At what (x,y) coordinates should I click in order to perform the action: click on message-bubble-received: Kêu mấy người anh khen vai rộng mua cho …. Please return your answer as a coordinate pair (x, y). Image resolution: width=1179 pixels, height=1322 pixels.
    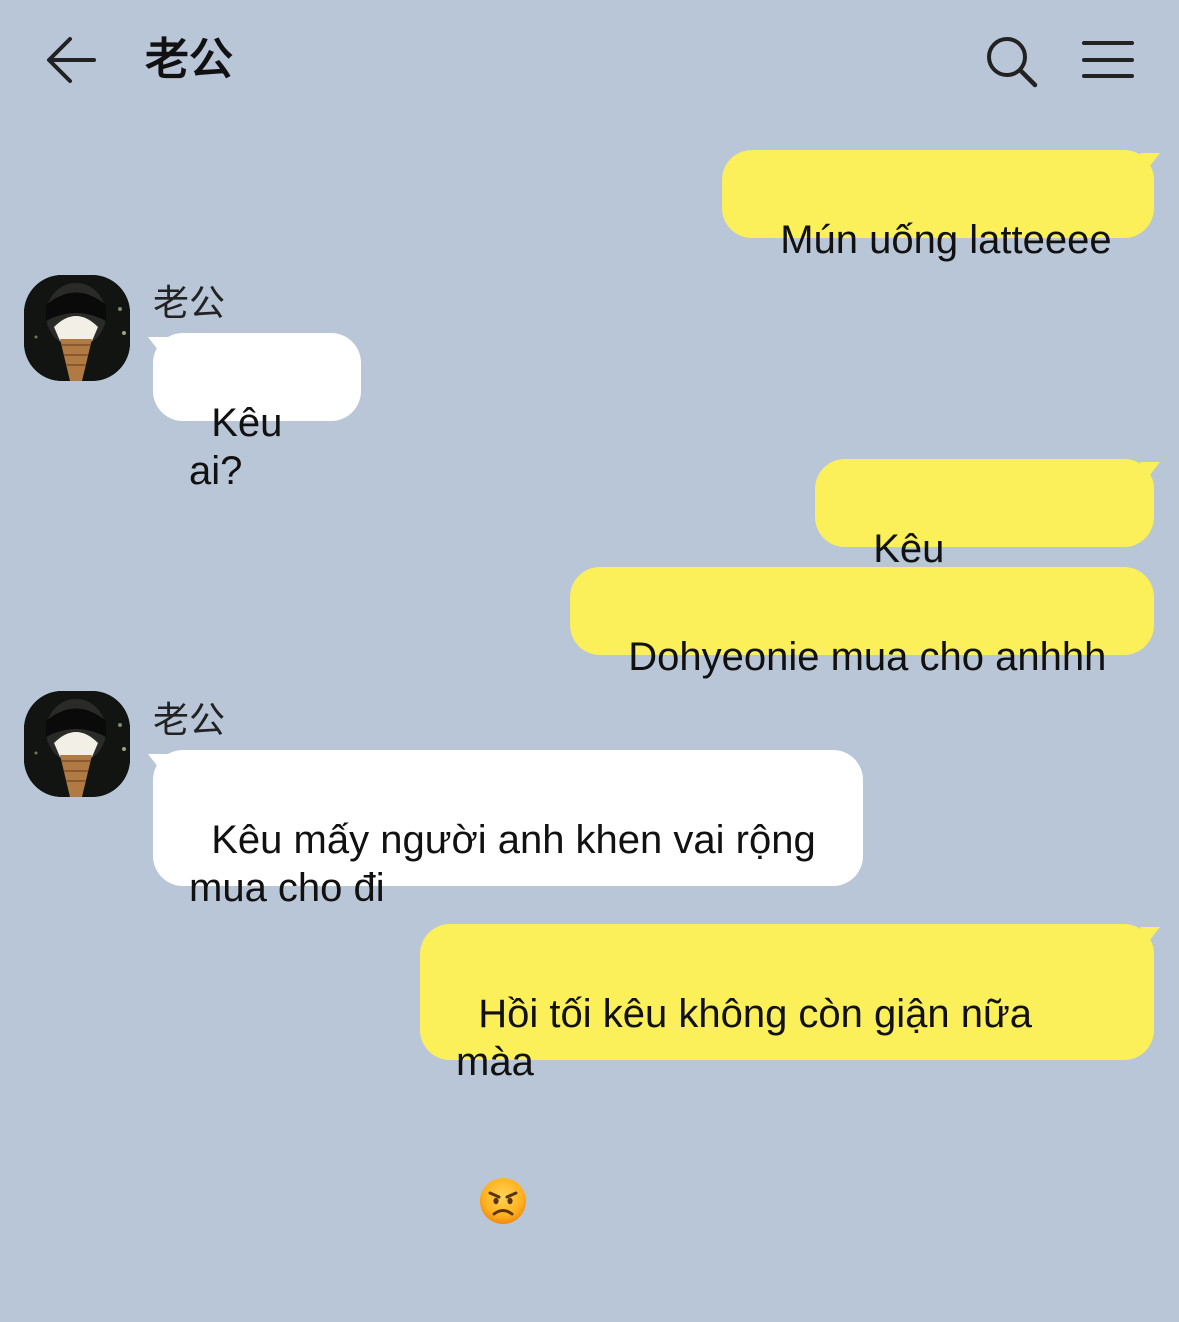
    Looking at the image, I should click on (508, 830).